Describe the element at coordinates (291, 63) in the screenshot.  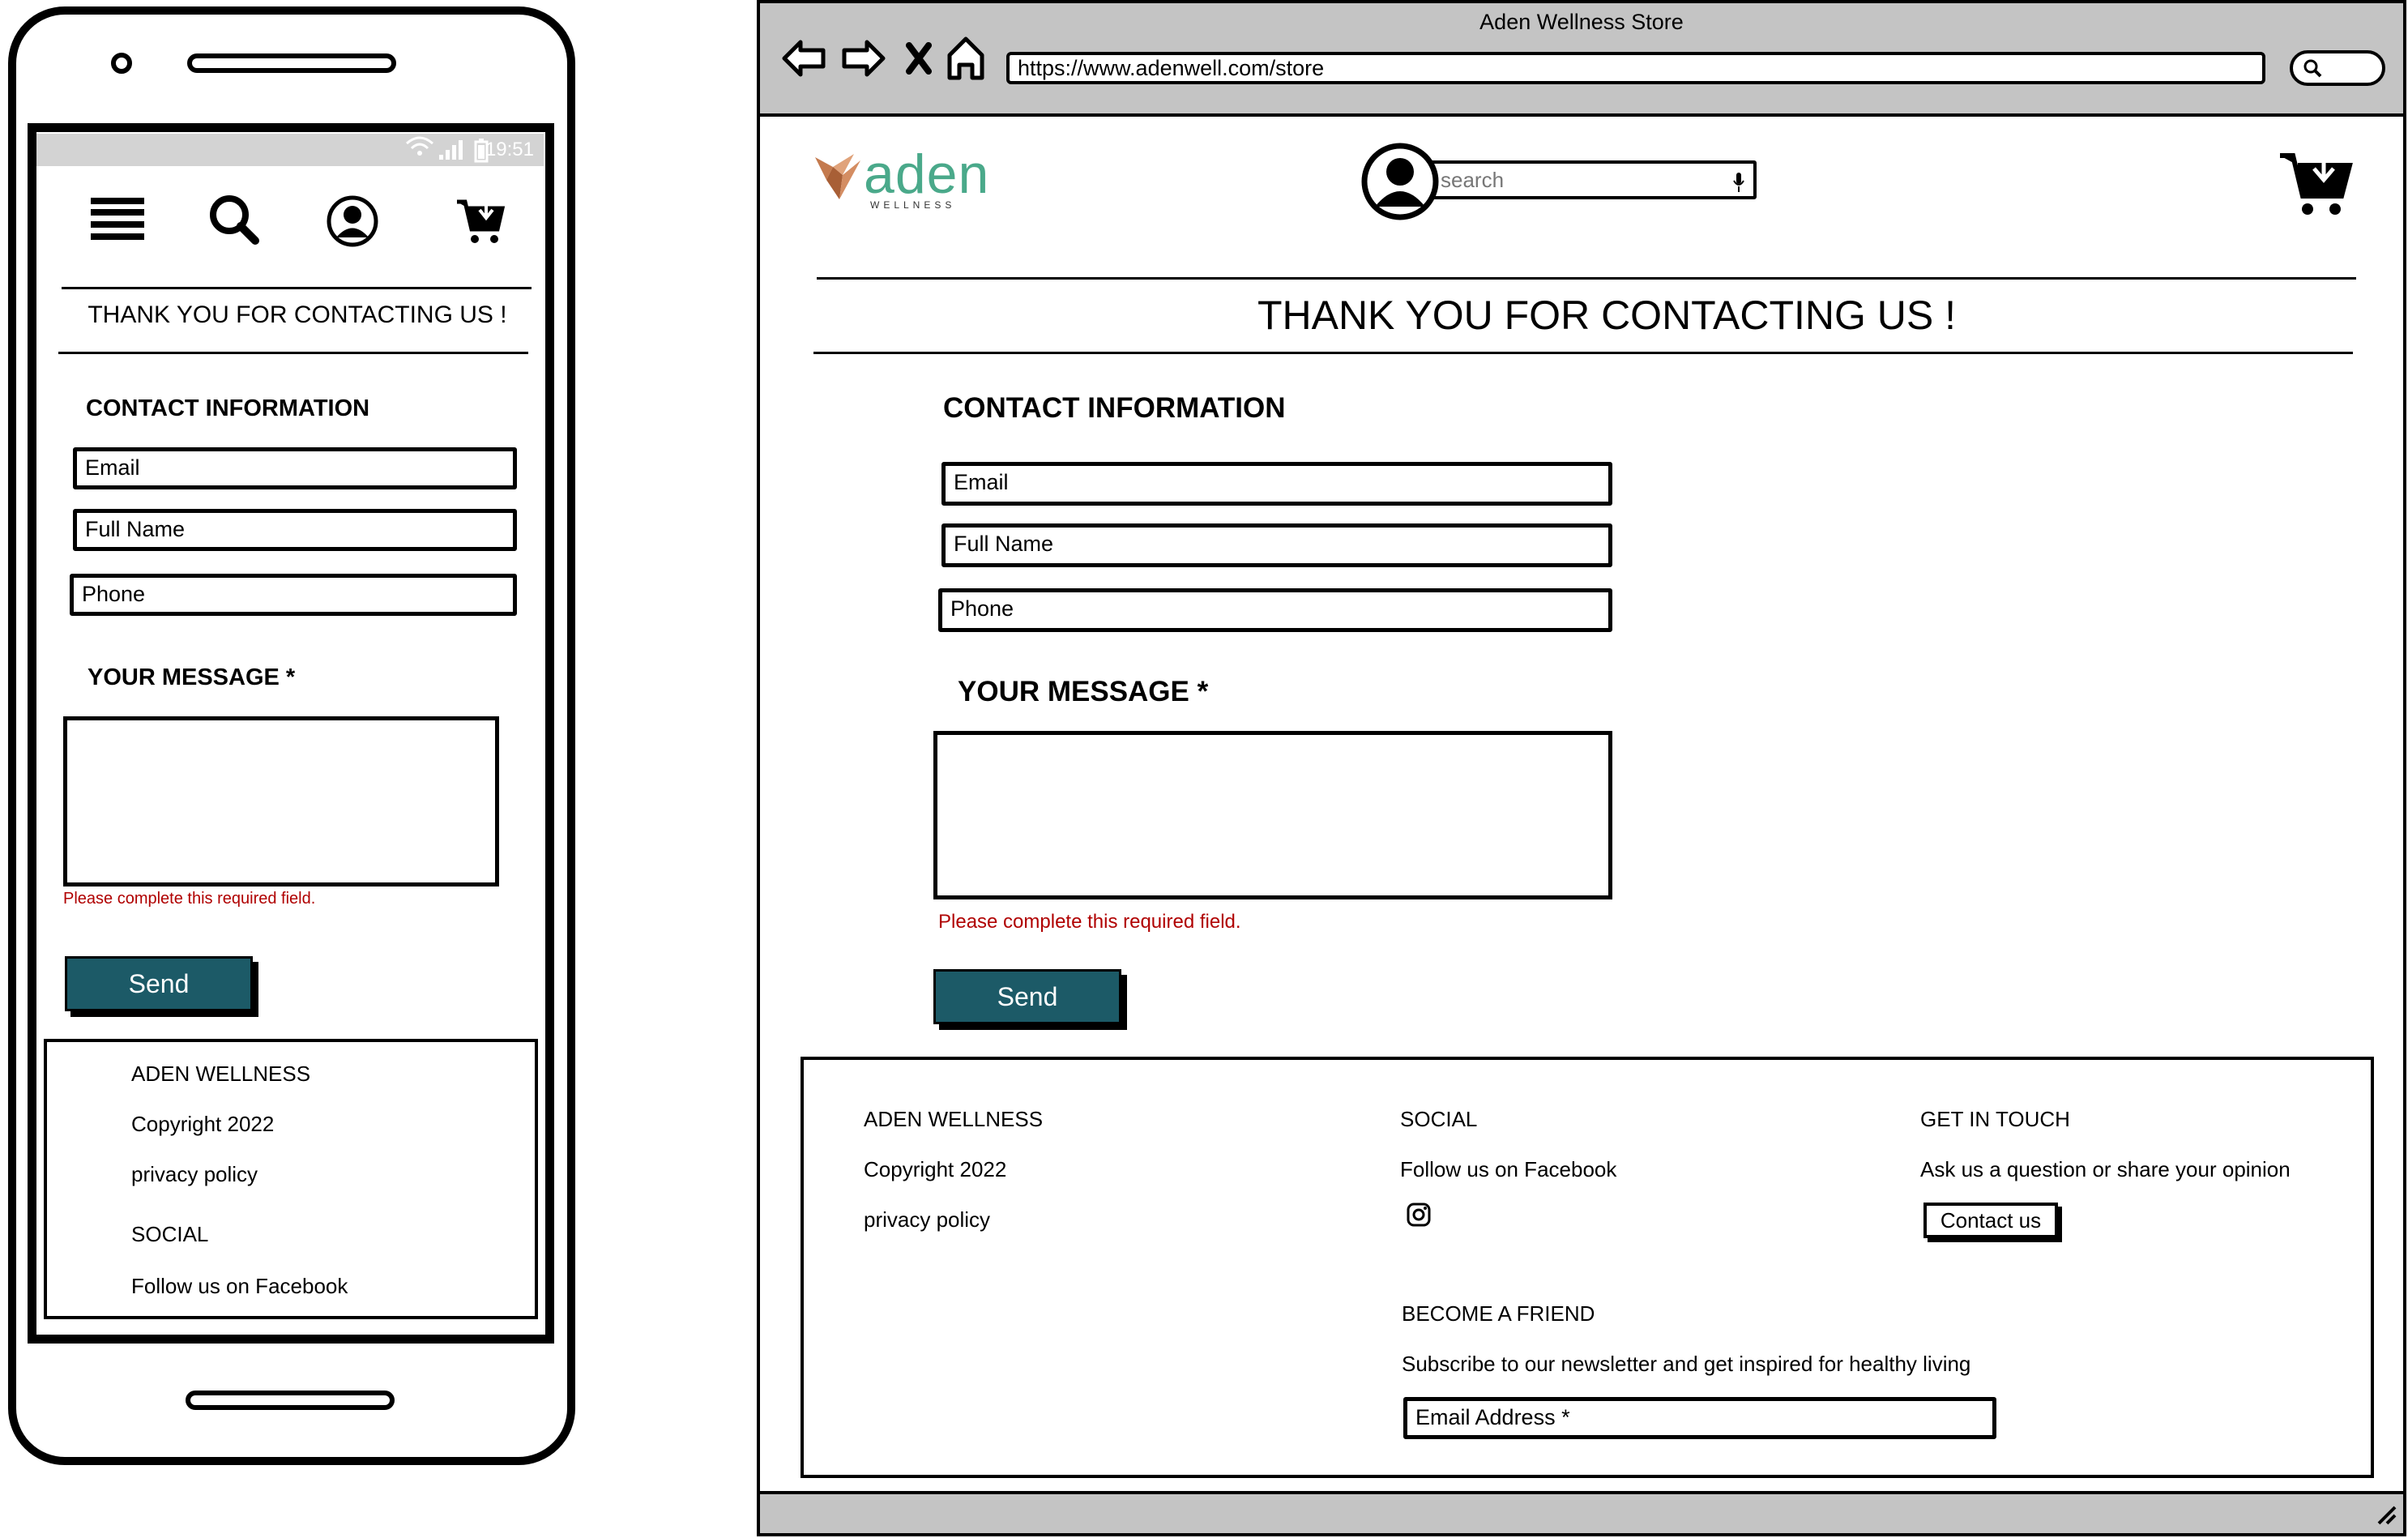
I see `phone-speaker` at that location.